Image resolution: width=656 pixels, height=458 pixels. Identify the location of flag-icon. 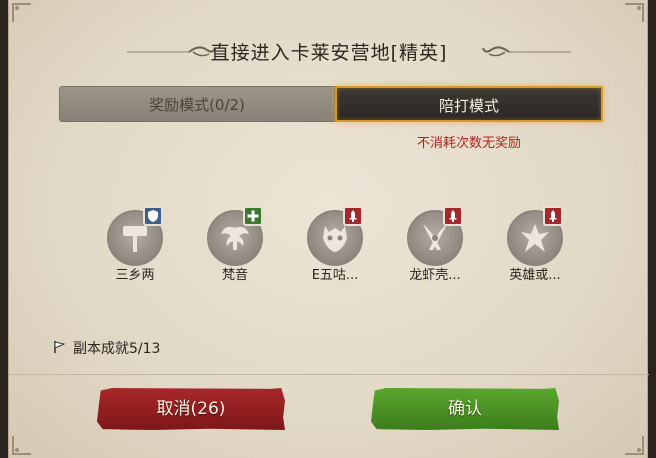
(60, 347).